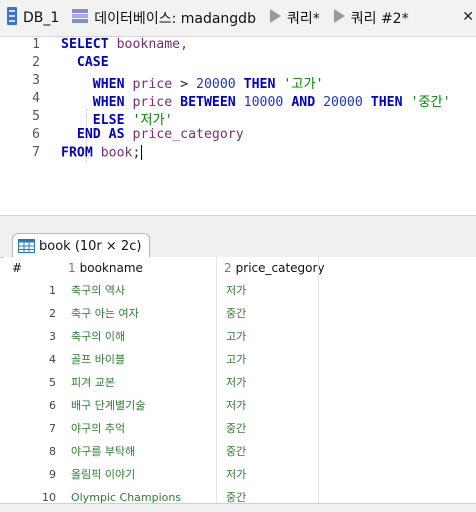  Describe the element at coordinates (52, 313) in the screenshot. I see `row-number: 2` at that location.